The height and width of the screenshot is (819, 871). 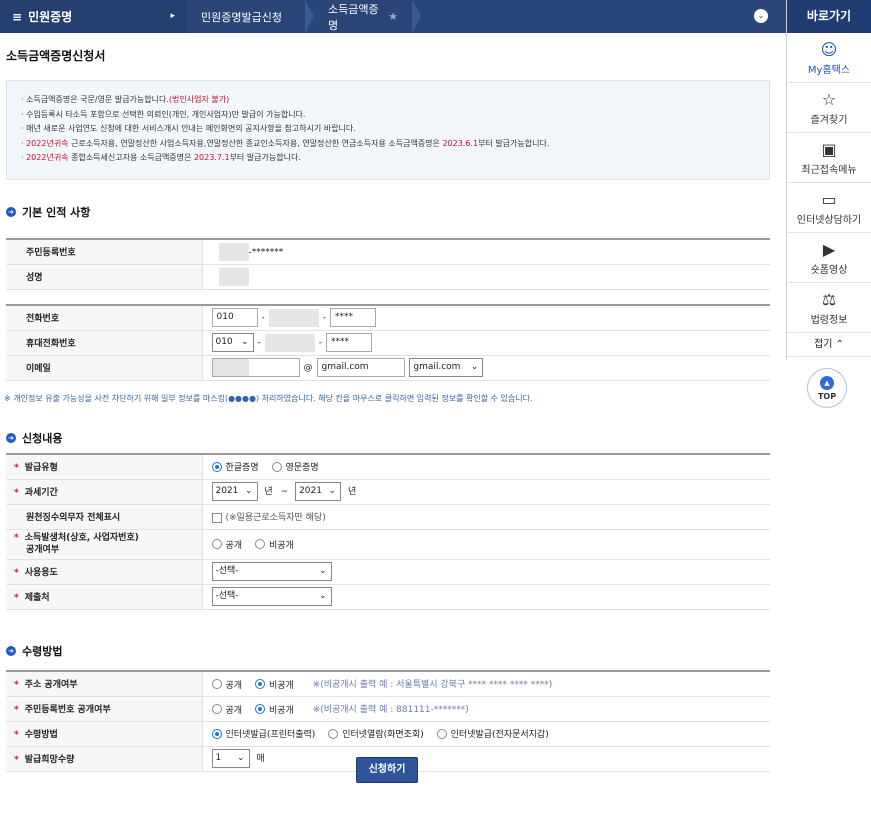 What do you see at coordinates (827, 388) in the screenshot?
I see `scroll-top-button: ▲ TOP` at bounding box center [827, 388].